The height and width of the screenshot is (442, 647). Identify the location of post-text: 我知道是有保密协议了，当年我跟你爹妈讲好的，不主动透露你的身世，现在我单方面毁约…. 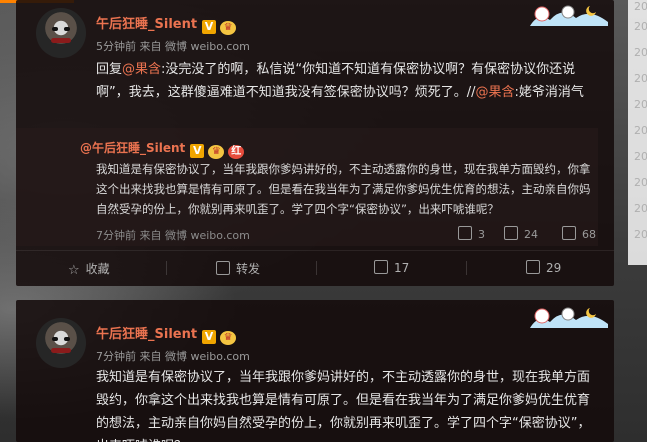
(343, 406).